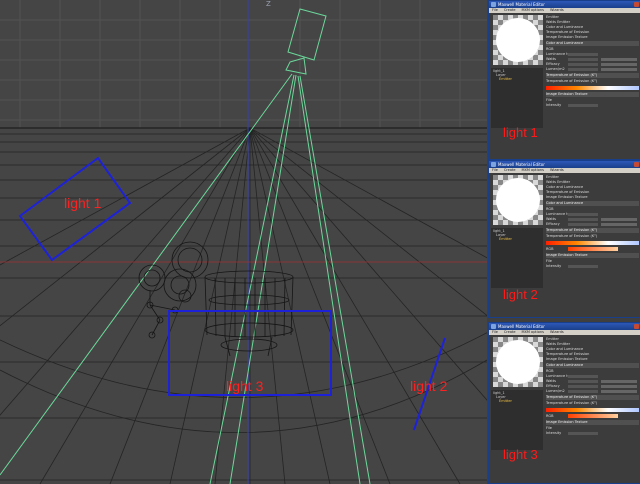  Describe the element at coordinates (429, 386) in the screenshot. I see `light-2-label: light 2` at that location.